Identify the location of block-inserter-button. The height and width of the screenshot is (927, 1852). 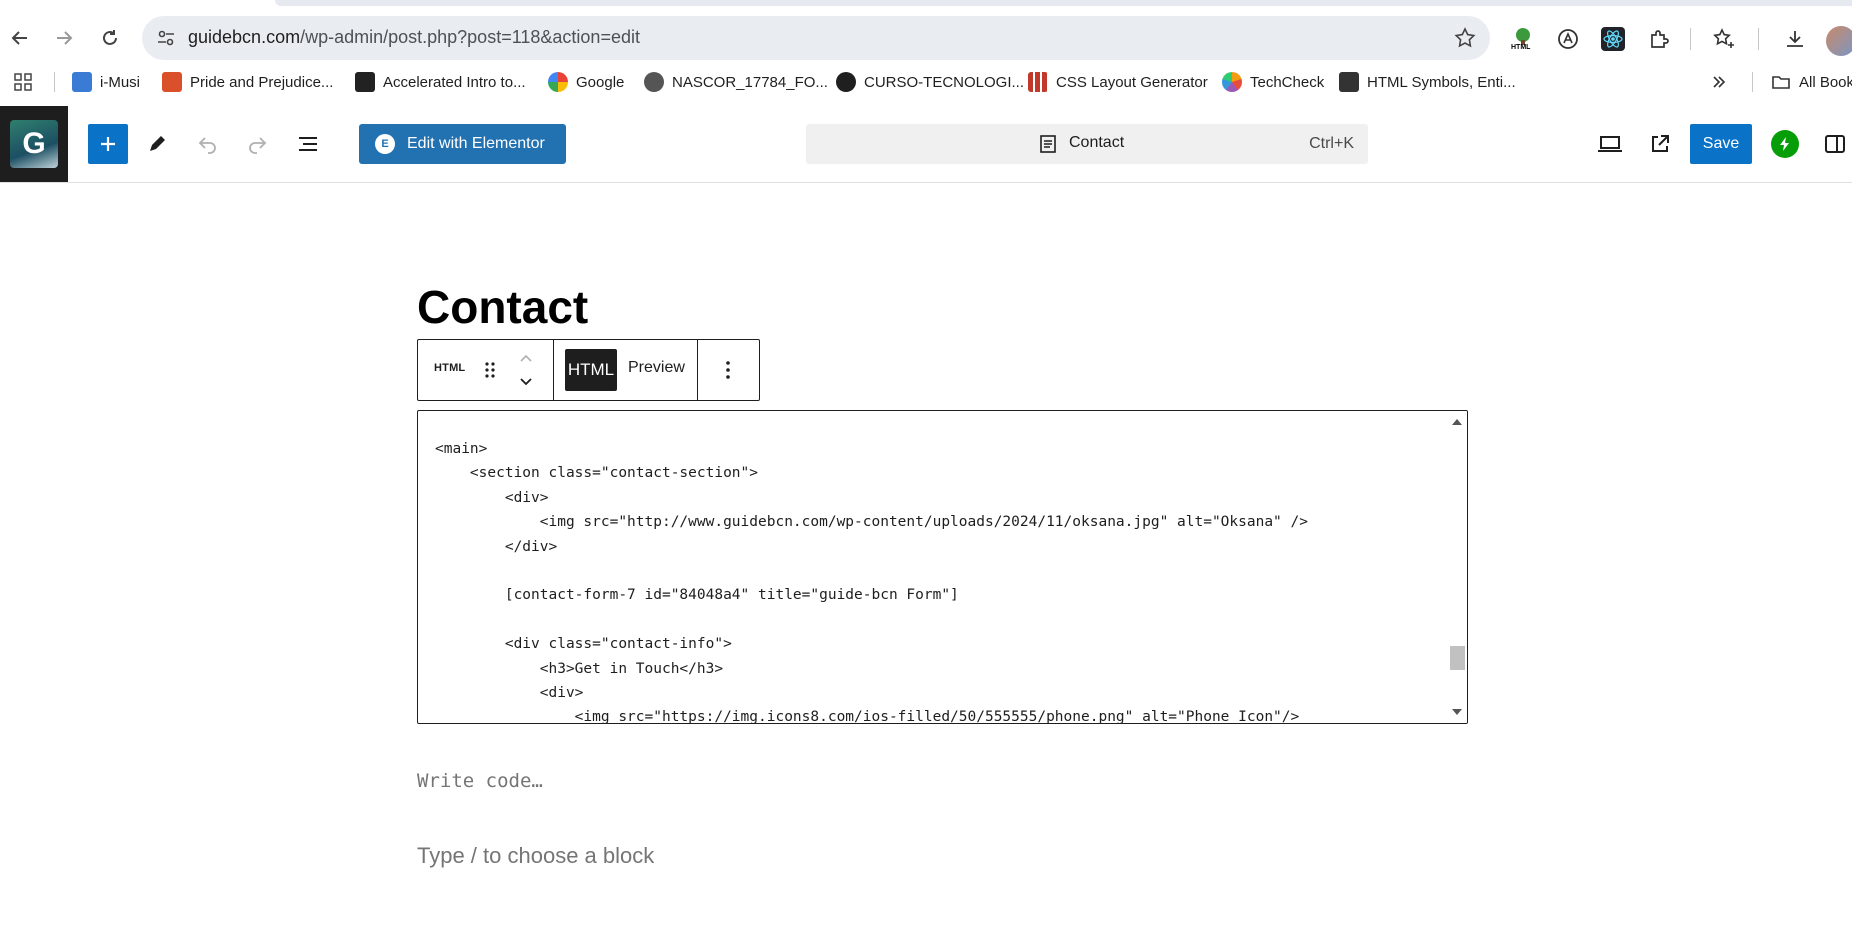
(108, 144).